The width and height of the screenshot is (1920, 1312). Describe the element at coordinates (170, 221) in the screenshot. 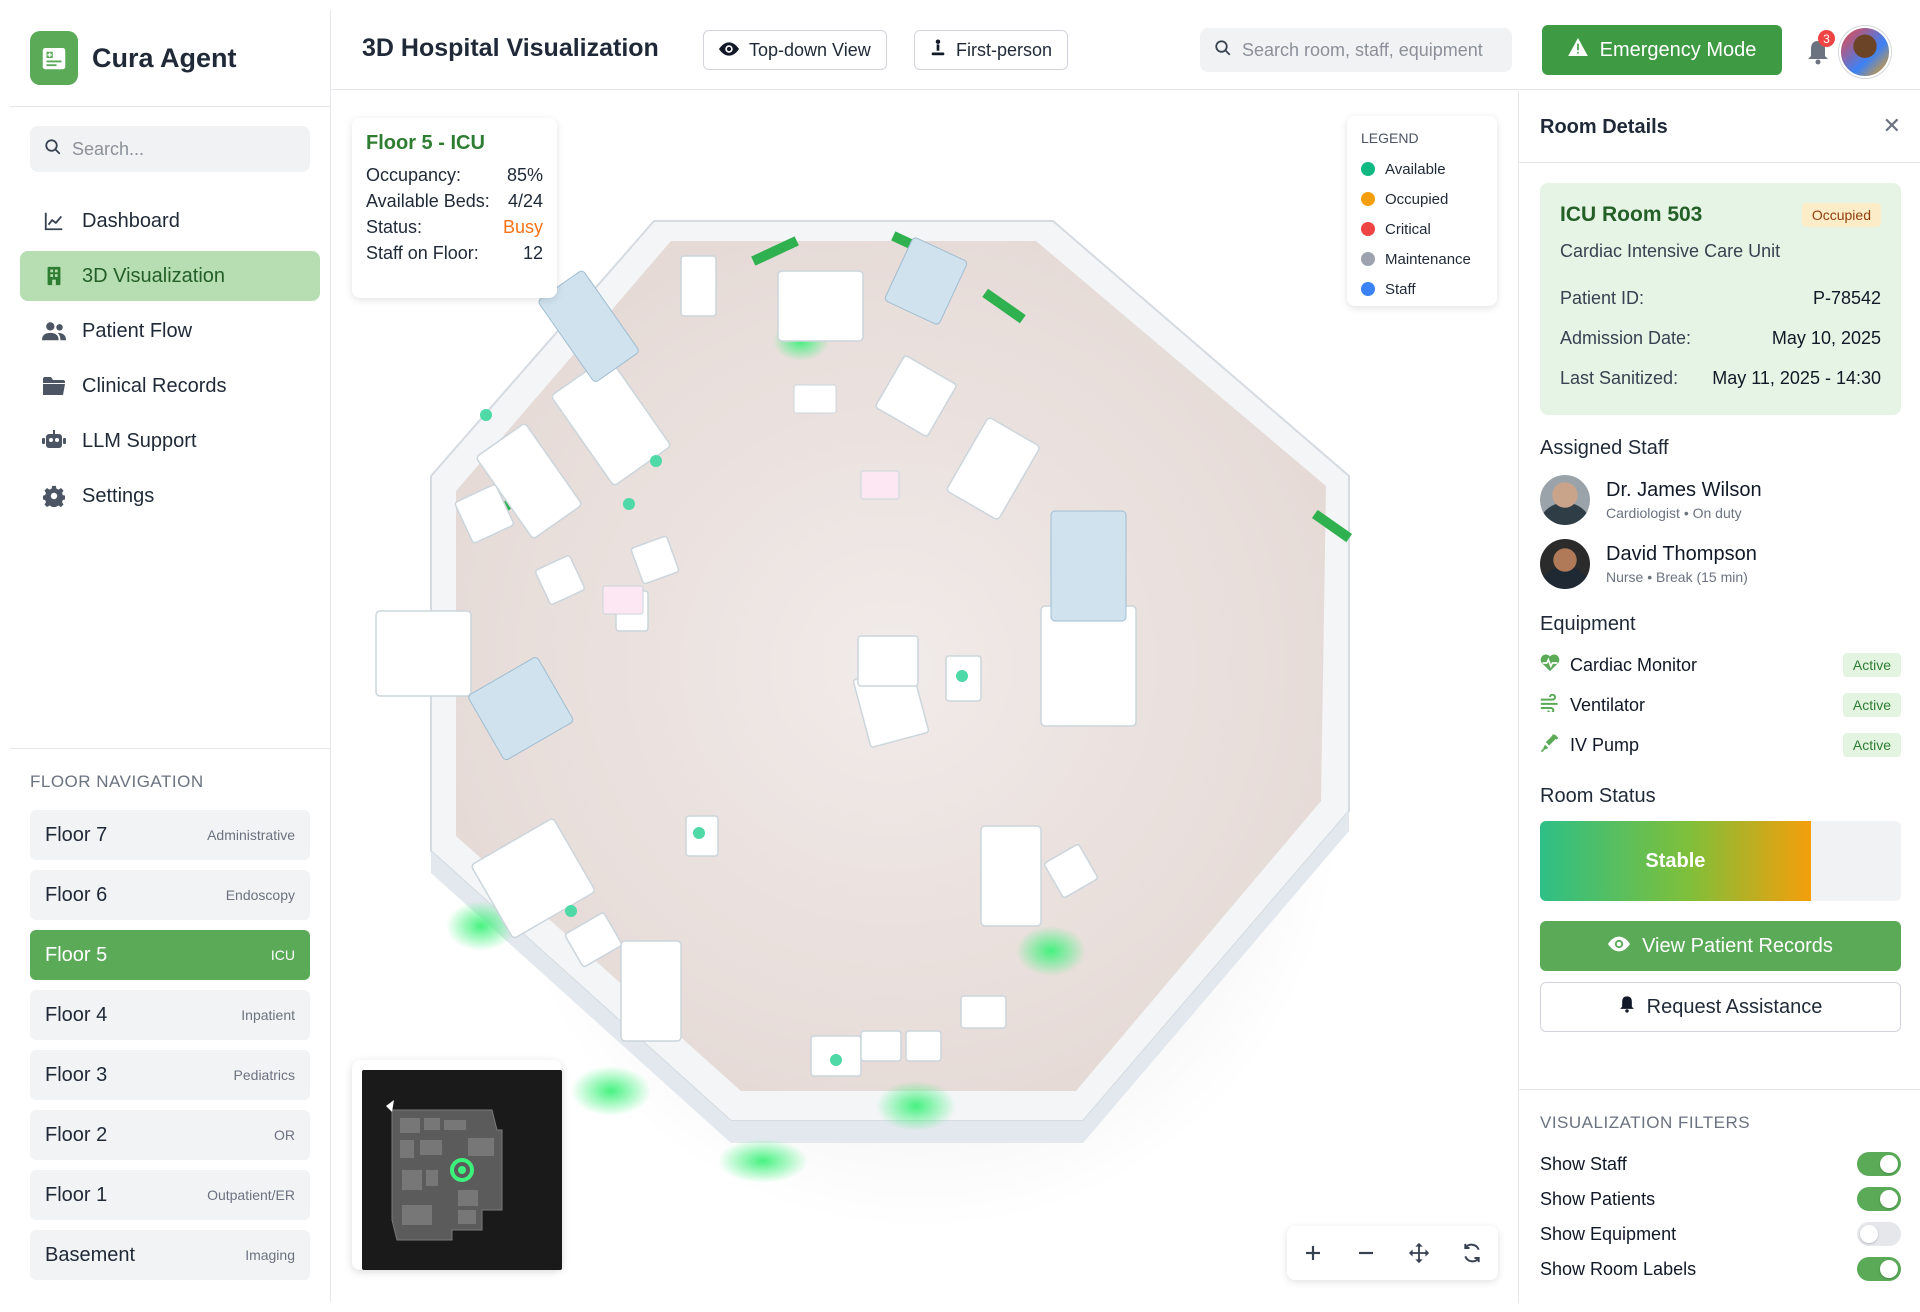

I see `nav-item-dashboard: Dashboard` at that location.